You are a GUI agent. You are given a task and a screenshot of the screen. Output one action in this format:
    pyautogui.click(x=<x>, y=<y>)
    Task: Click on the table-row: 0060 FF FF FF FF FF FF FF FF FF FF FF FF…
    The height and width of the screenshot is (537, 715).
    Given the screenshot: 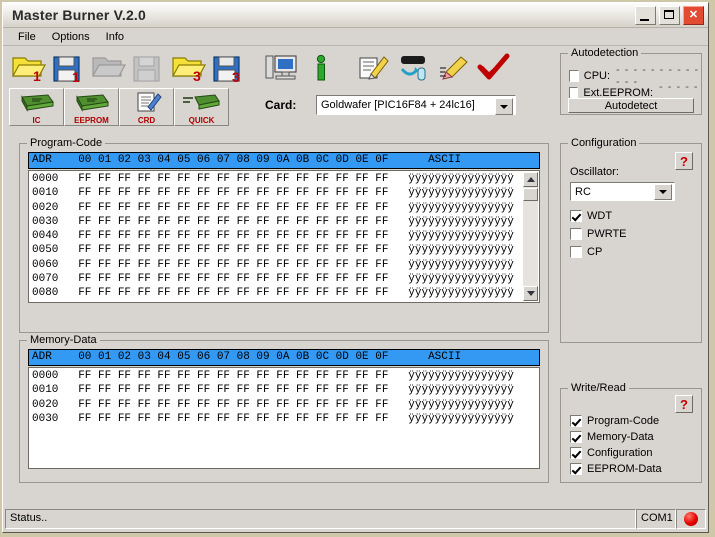 What is the action you would take?
    pyautogui.click(x=273, y=264)
    